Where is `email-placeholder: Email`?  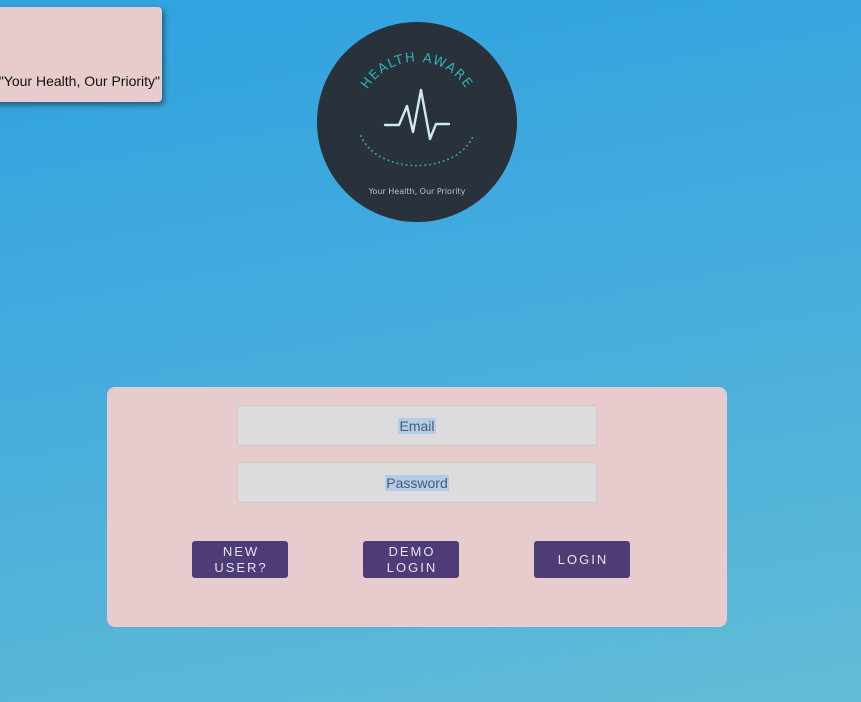 email-placeholder: Email is located at coordinates (417, 425).